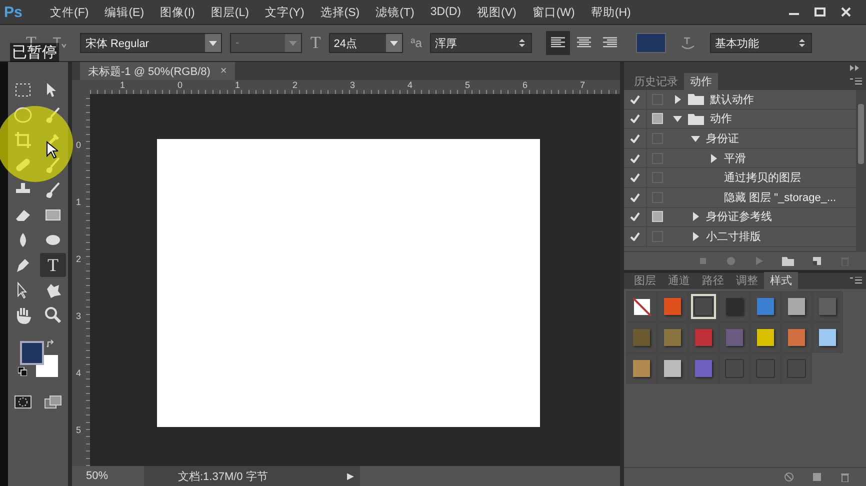  Describe the element at coordinates (525, 85) in the screenshot. I see `ruler-label: 6` at that location.